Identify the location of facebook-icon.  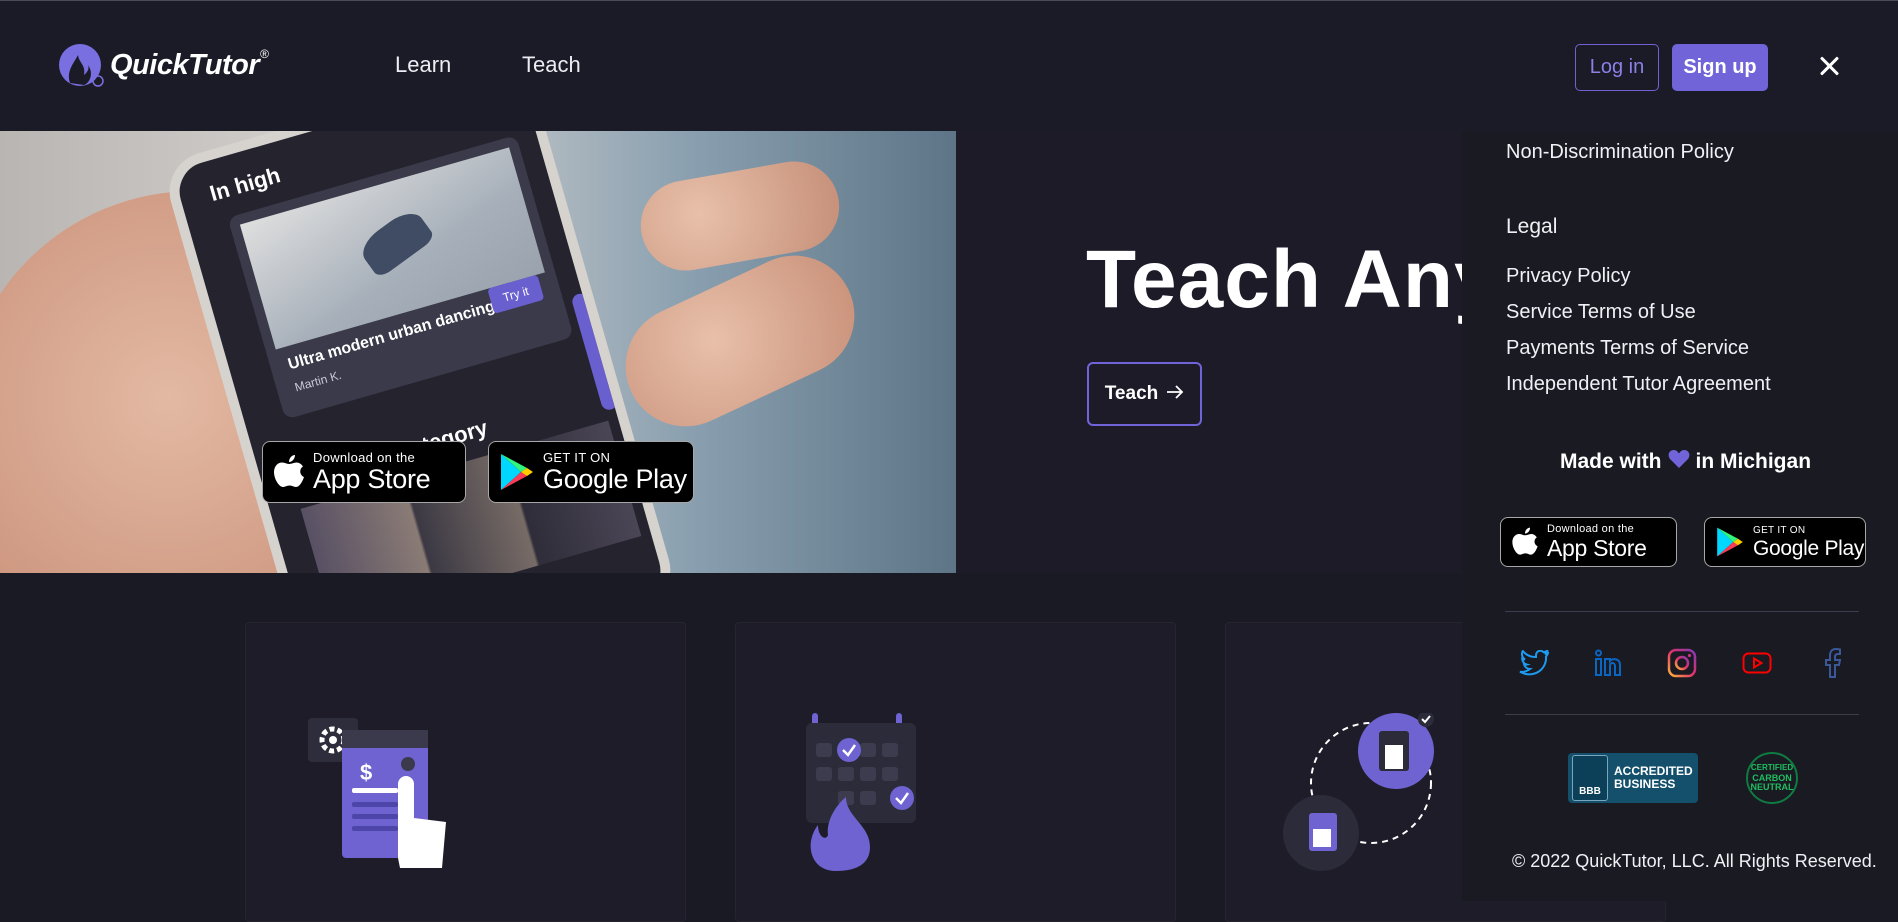
(1832, 663).